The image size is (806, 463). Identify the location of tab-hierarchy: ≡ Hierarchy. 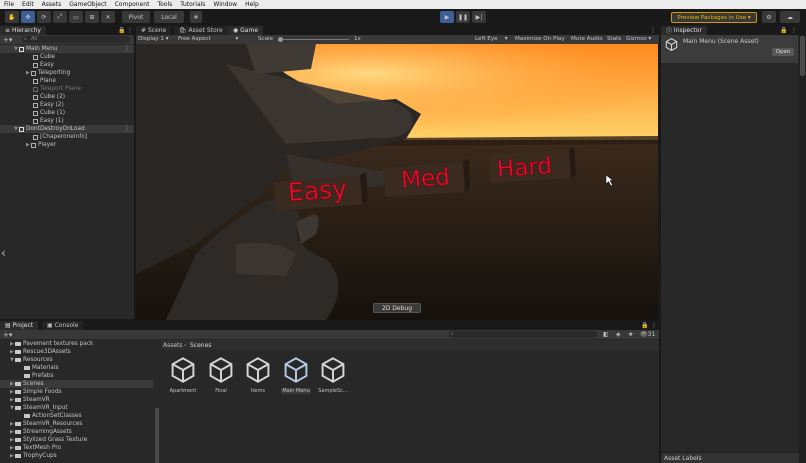
(23, 30).